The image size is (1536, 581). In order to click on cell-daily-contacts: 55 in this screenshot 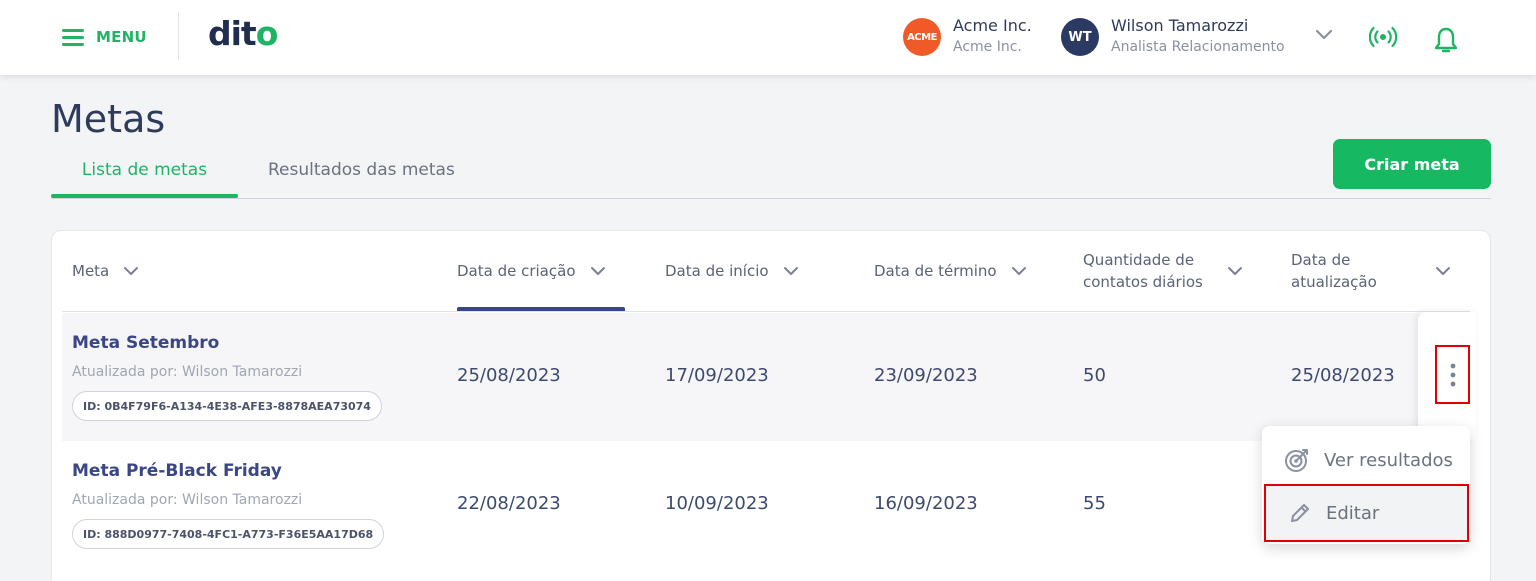, I will do `click(1094, 503)`.